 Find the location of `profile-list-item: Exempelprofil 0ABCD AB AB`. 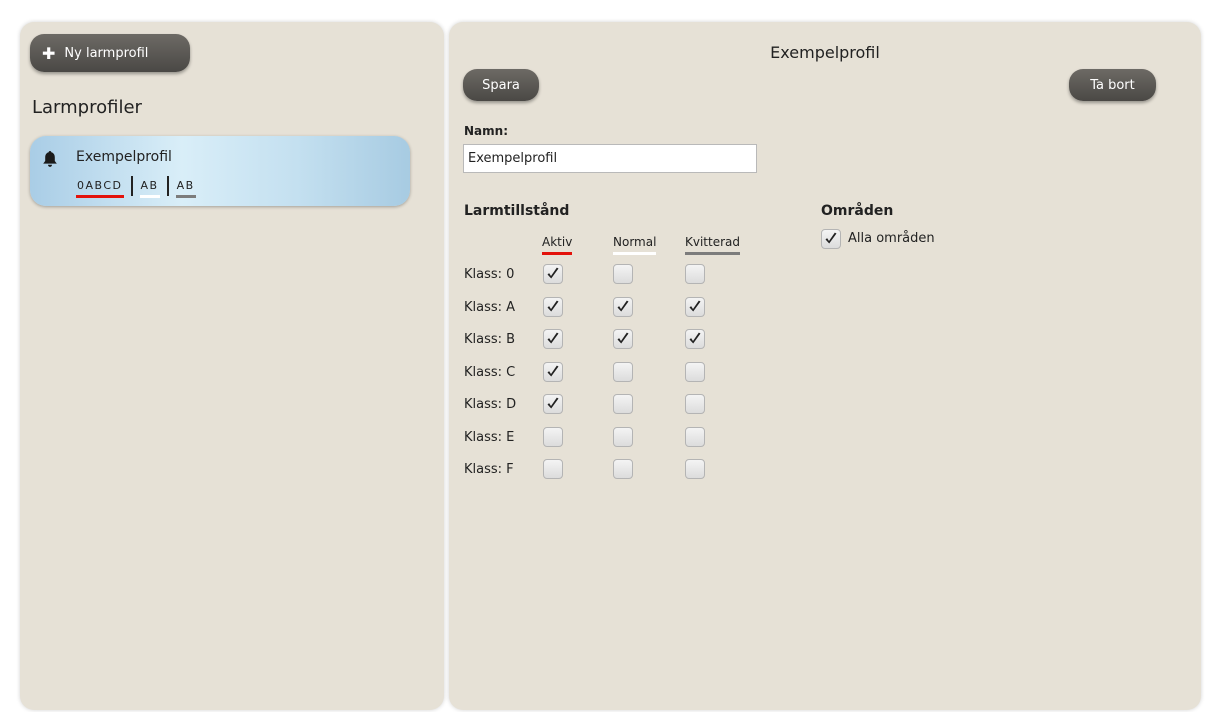

profile-list-item: Exempelprofil 0ABCD AB AB is located at coordinates (220, 171).